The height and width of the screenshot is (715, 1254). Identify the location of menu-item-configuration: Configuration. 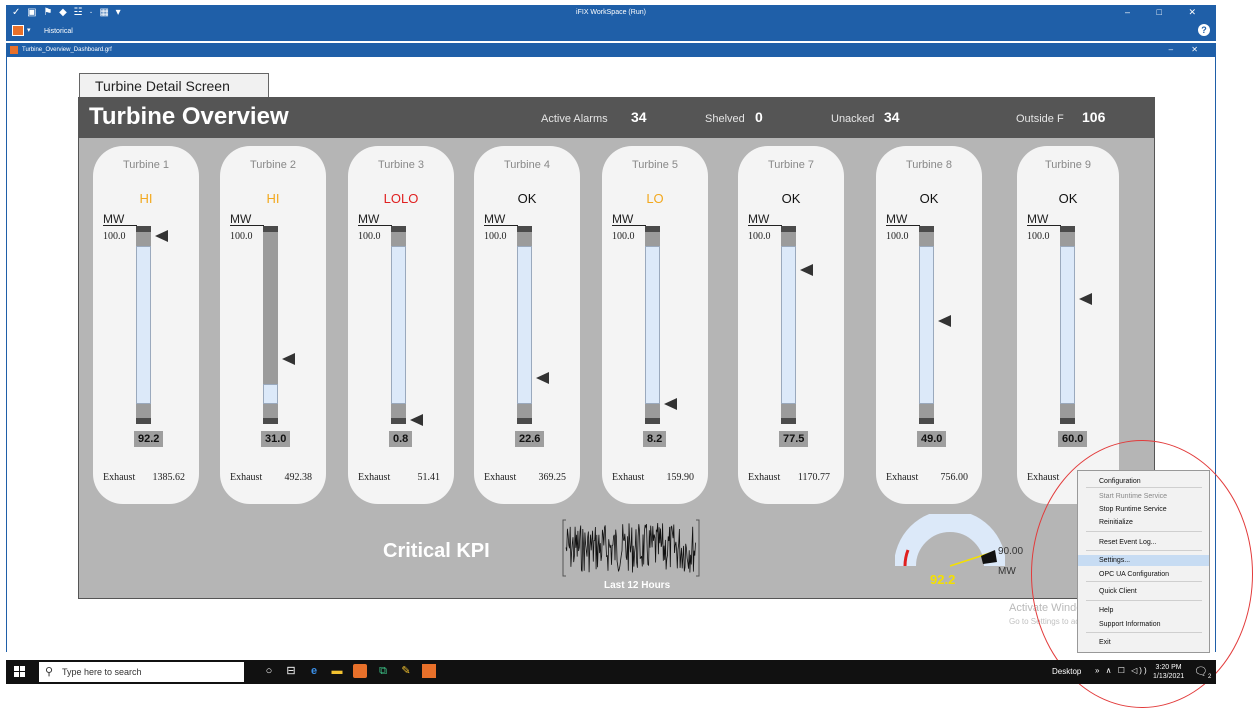
(1143, 481).